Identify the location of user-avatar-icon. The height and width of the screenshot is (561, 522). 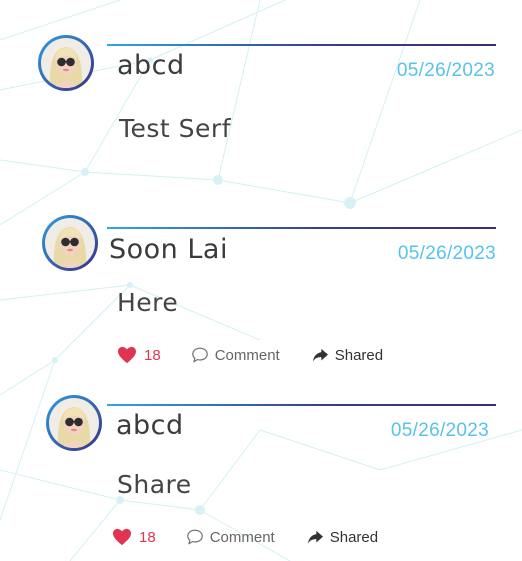
(74, 423).